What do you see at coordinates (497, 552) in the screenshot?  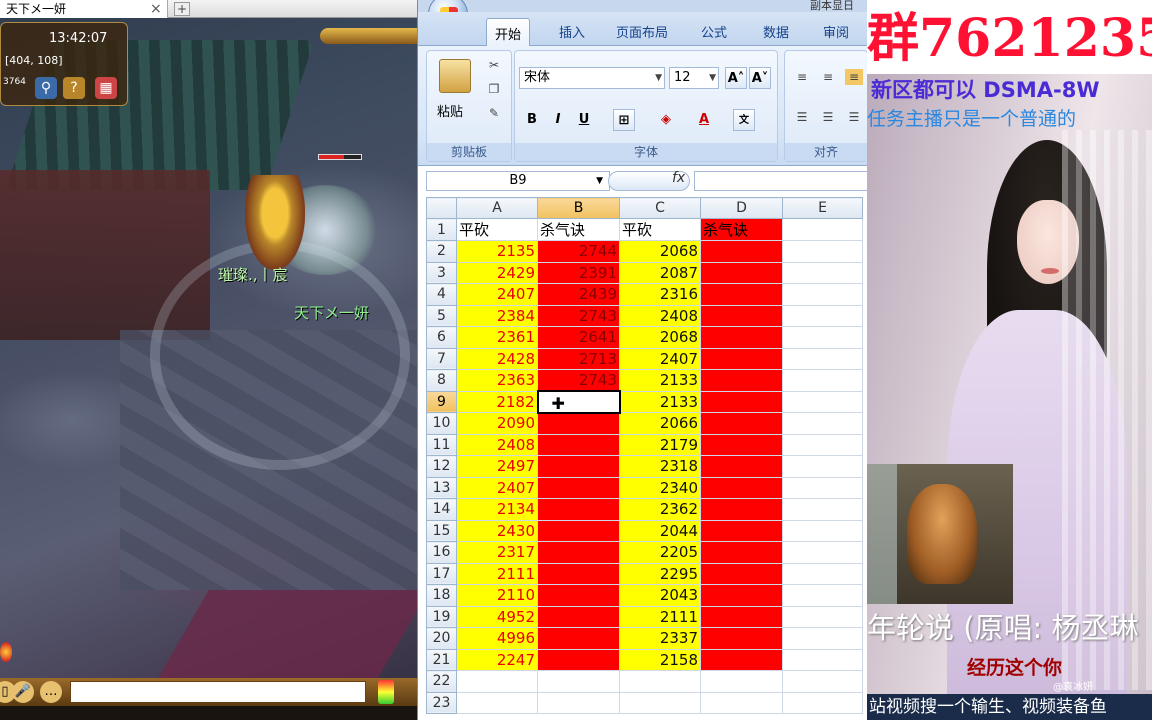 I see `table-cell: 2317` at bounding box center [497, 552].